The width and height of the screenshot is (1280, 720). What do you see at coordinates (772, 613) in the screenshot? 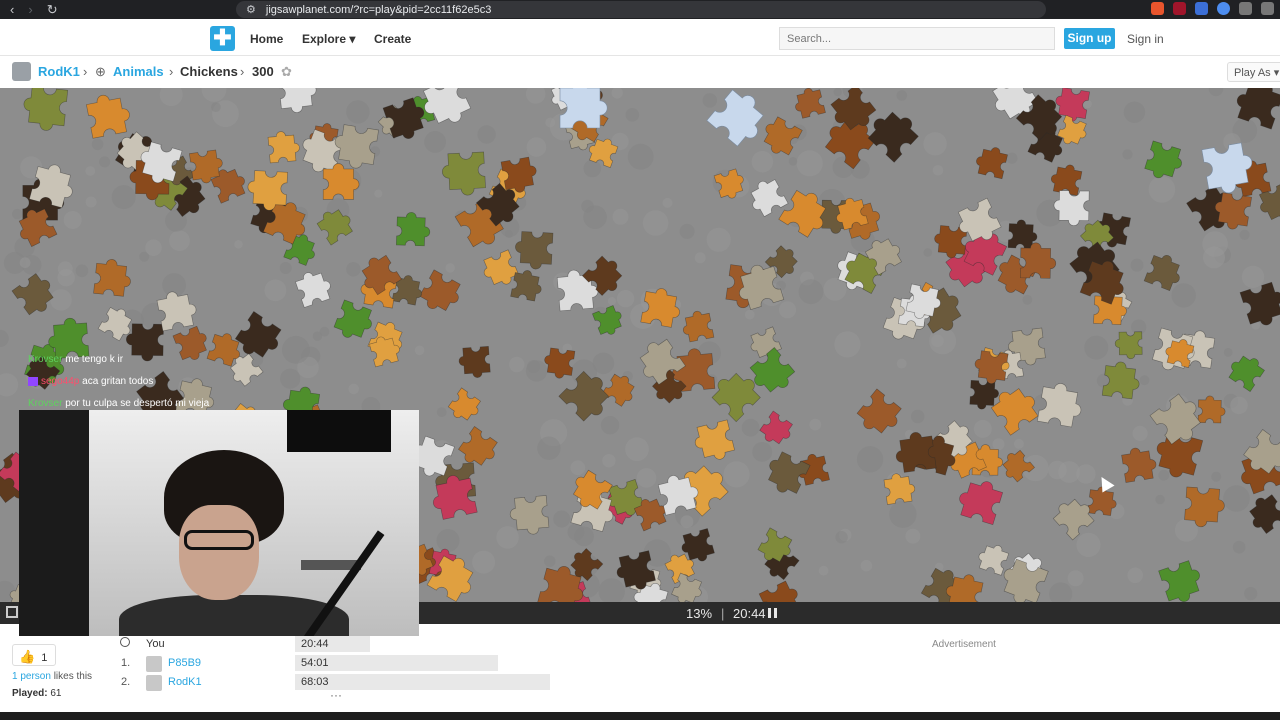
I see `pause-icon` at bounding box center [772, 613].